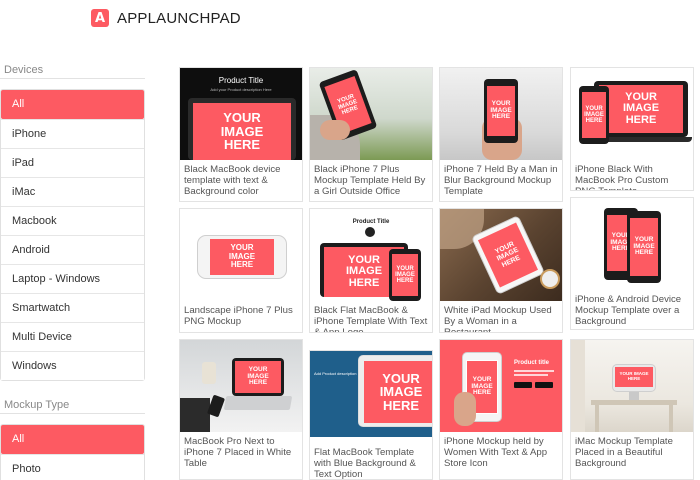 The image size is (700, 480). What do you see at coordinates (72, 162) in the screenshot?
I see `filter-device-ipad: iPad` at bounding box center [72, 162].